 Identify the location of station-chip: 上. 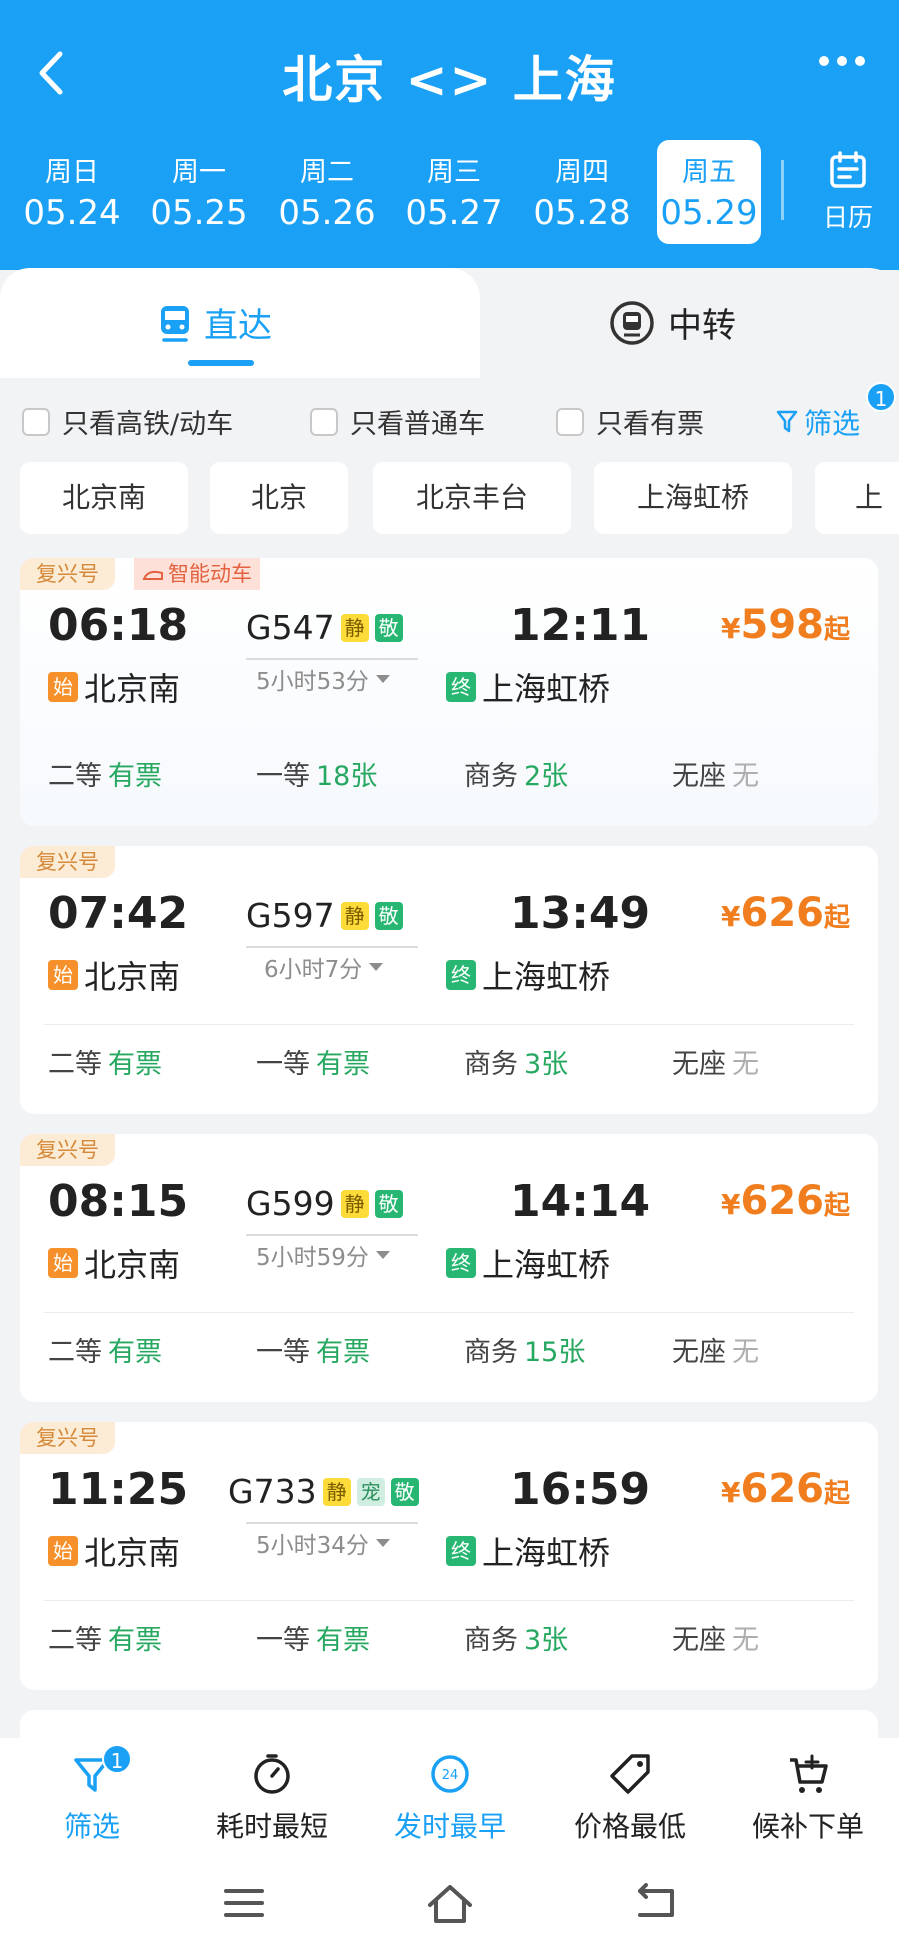
(857, 498).